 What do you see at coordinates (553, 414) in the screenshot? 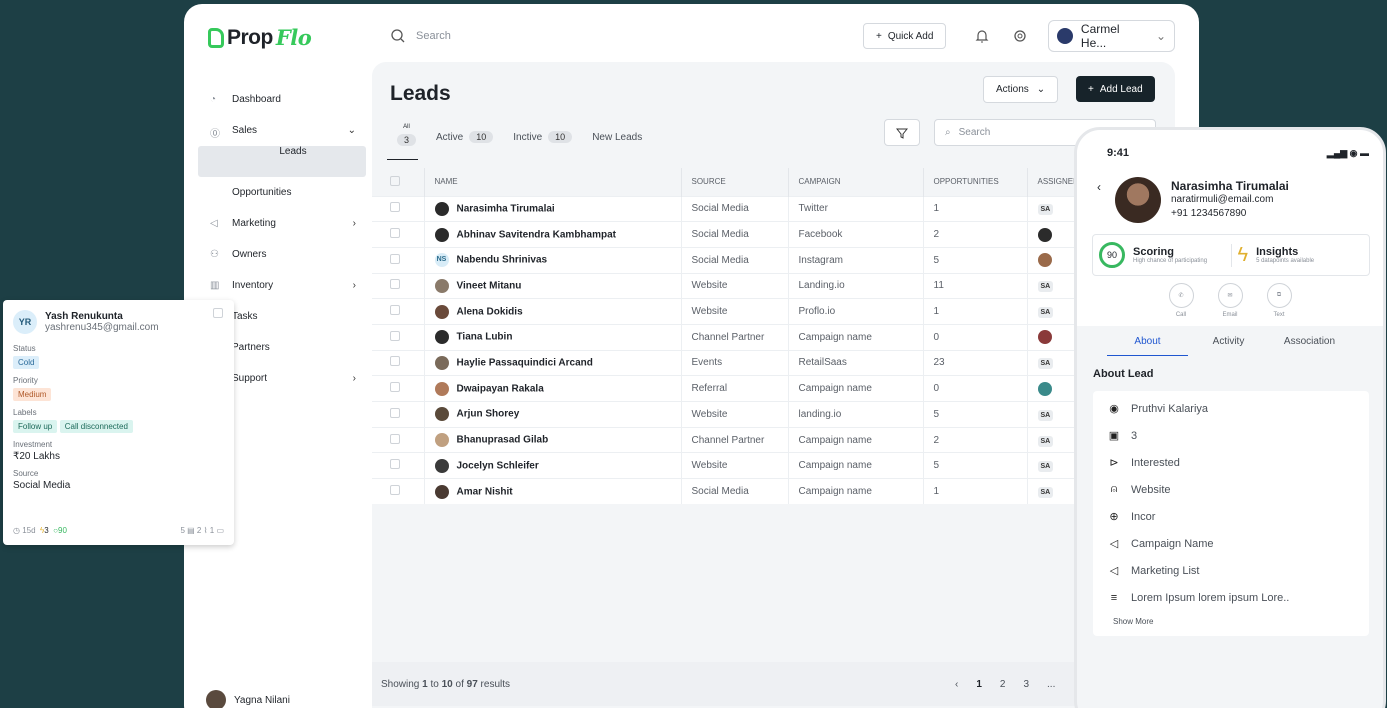
I see `name-cell: Arjun Shorey` at bounding box center [553, 414].